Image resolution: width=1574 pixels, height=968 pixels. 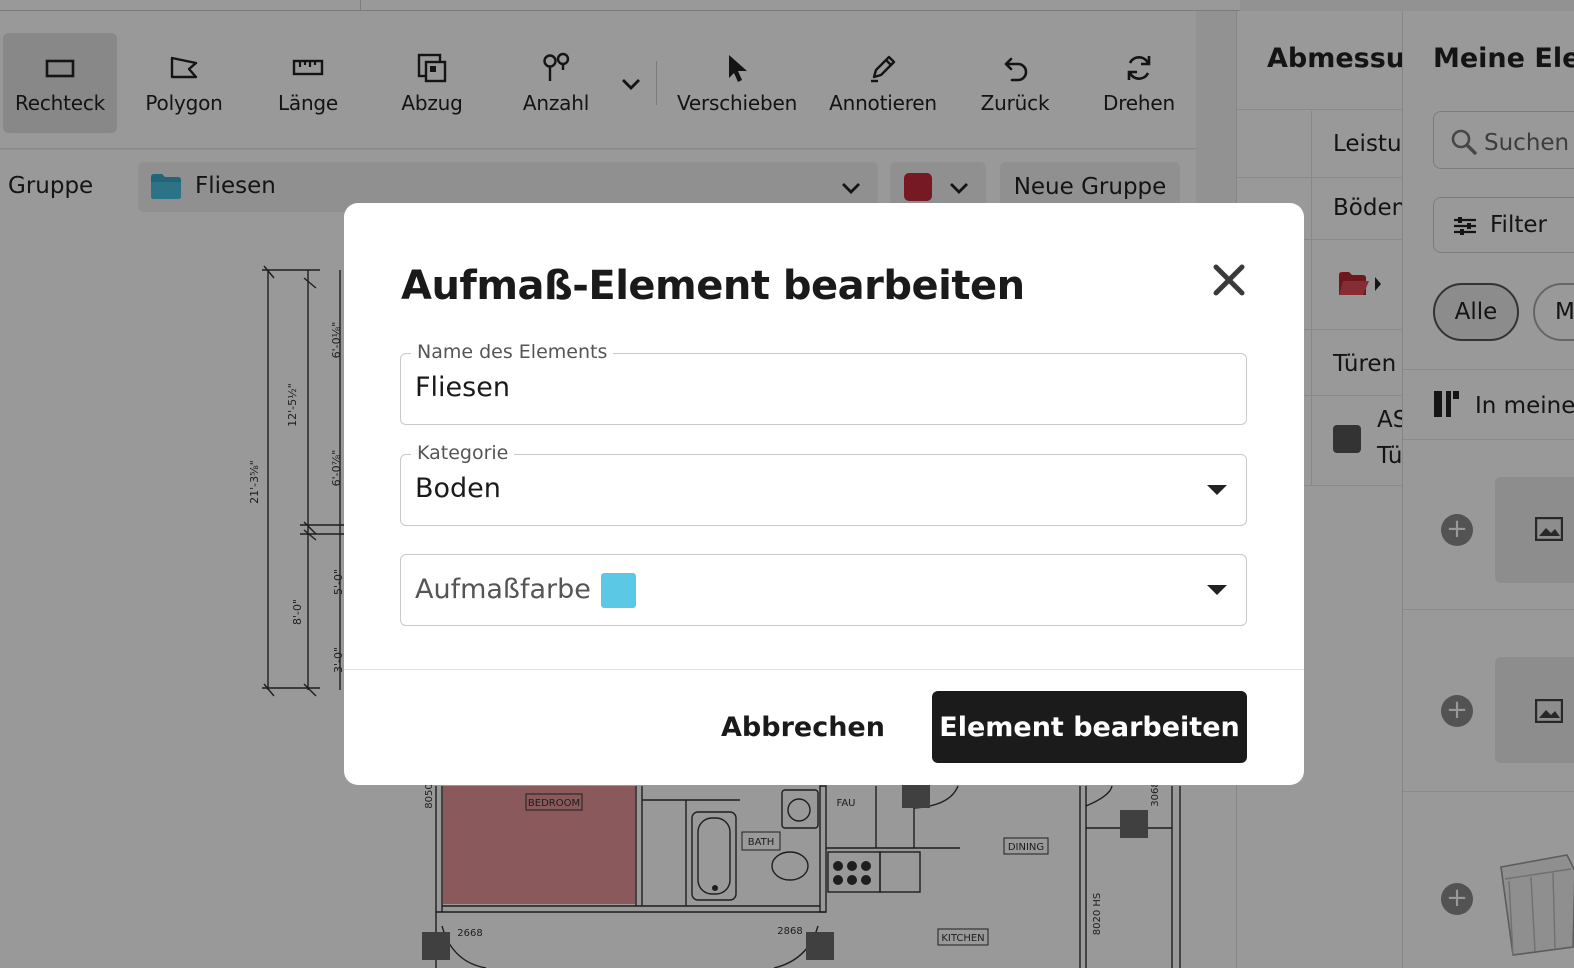 I want to click on category-value: Boden, so click(x=458, y=488).